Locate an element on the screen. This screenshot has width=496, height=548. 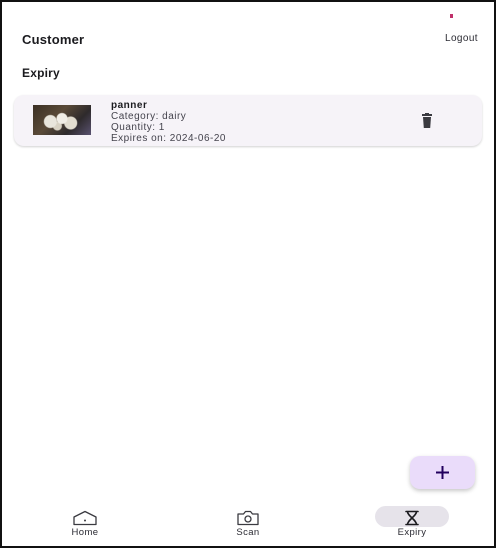
nav-label-scan: Scan is located at coordinates (248, 532).